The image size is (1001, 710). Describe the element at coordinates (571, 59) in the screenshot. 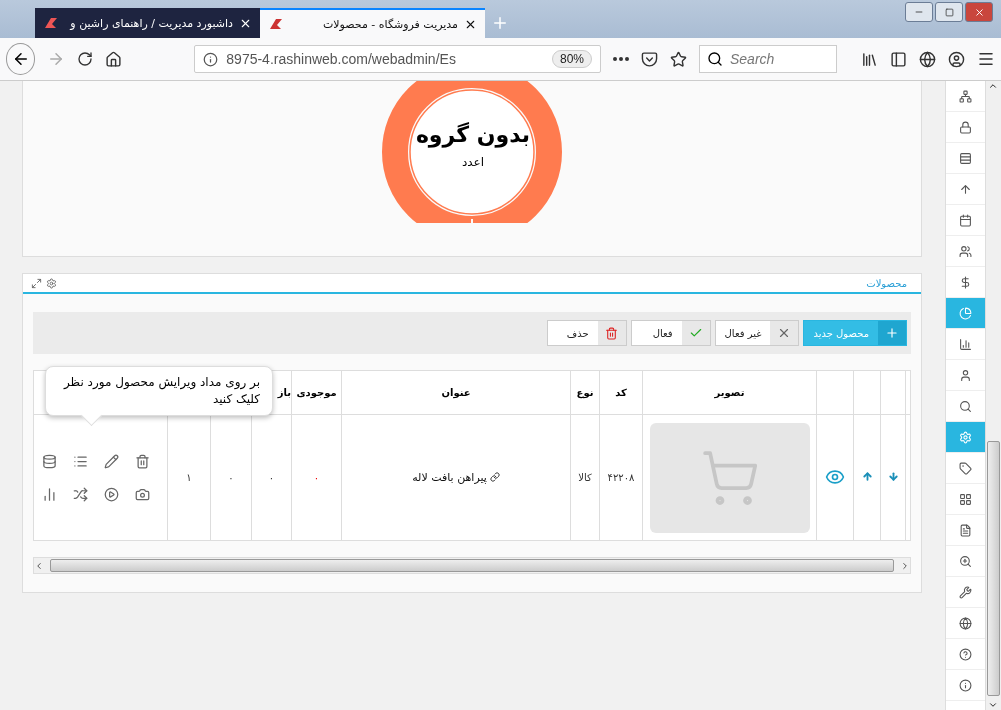

I see `zoom-badge: 80%` at that location.